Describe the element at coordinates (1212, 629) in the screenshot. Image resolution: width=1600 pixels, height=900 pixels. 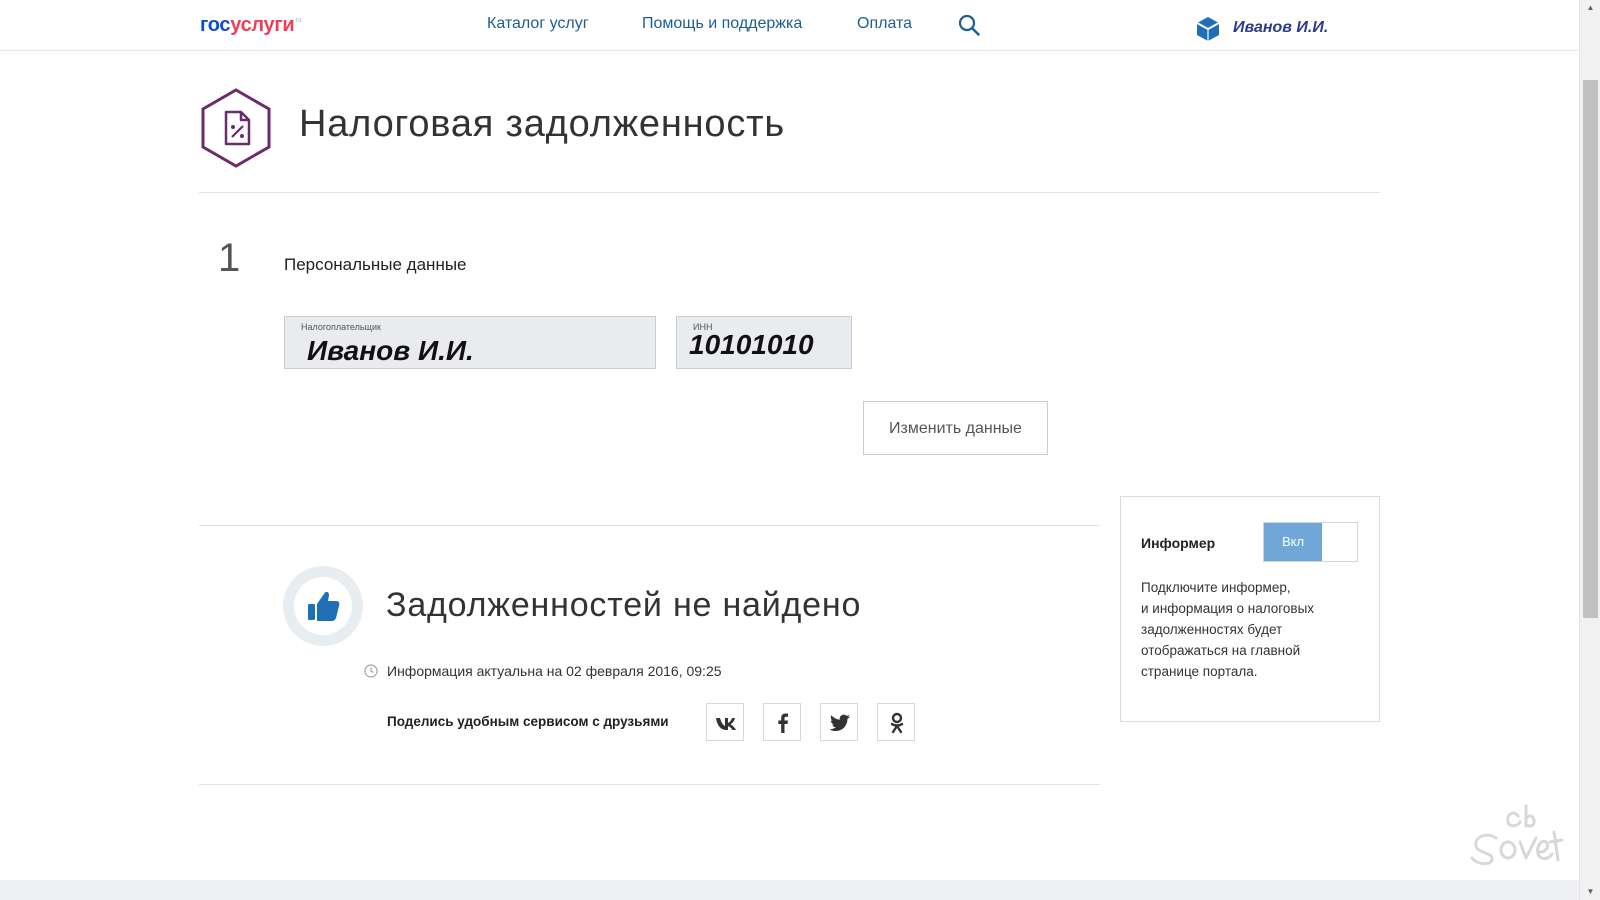
I see `informer-text-line: задолженностях будет` at that location.